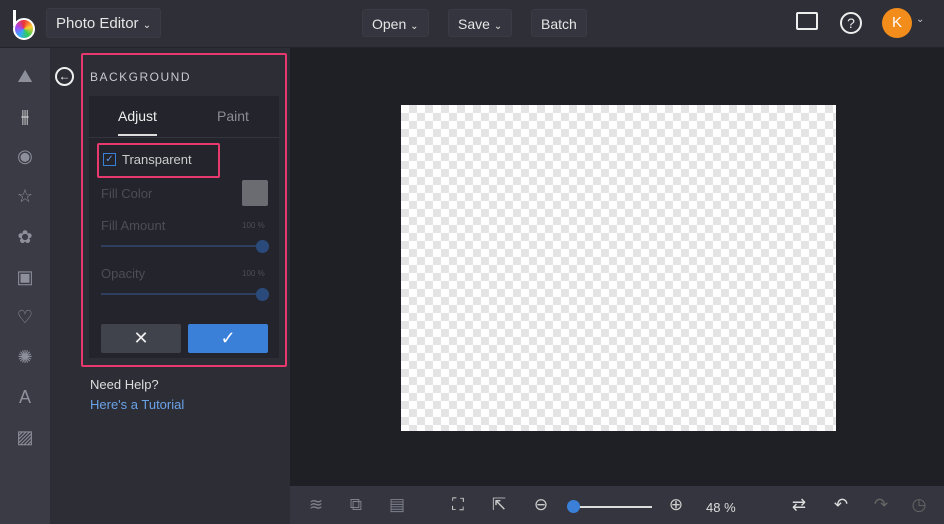 Image resolution: width=944 pixels, height=524 pixels. Describe the element at coordinates (25, 76) in the screenshot. I see `image-icon: ⛰` at that location.